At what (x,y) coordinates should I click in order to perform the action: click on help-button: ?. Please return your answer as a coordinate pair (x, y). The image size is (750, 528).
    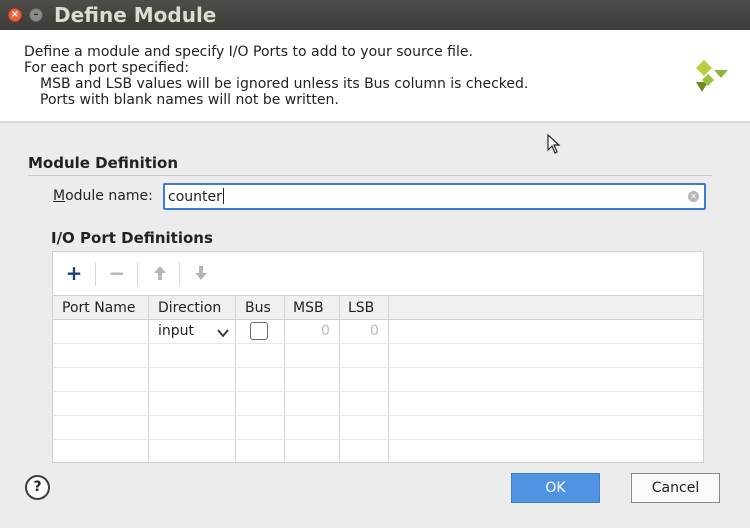
    Looking at the image, I should click on (37, 487).